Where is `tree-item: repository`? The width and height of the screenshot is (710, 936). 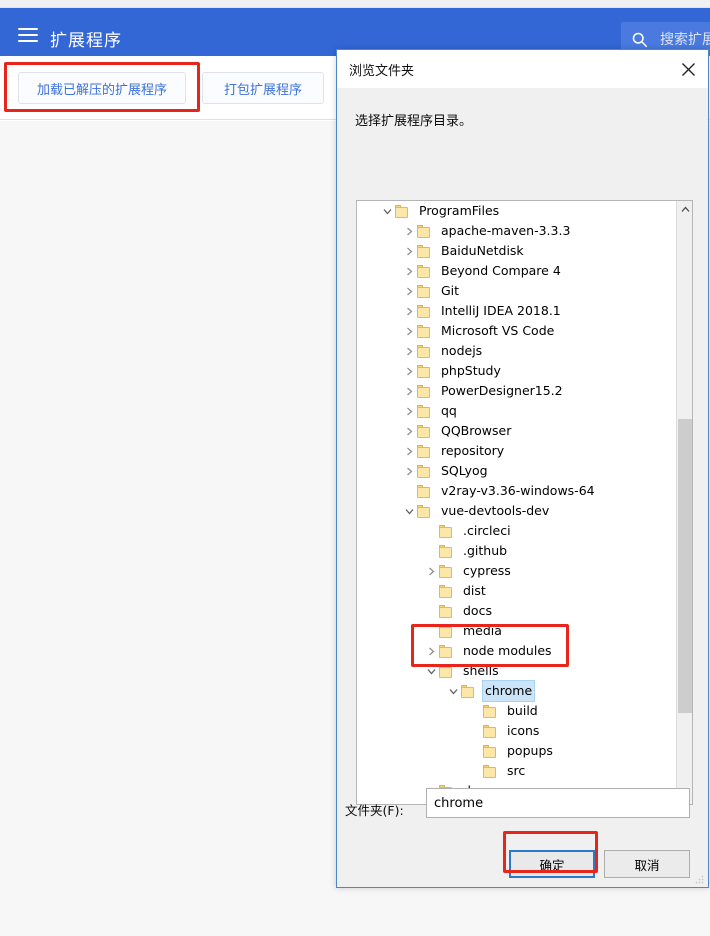
tree-item: repository is located at coordinates (517, 451).